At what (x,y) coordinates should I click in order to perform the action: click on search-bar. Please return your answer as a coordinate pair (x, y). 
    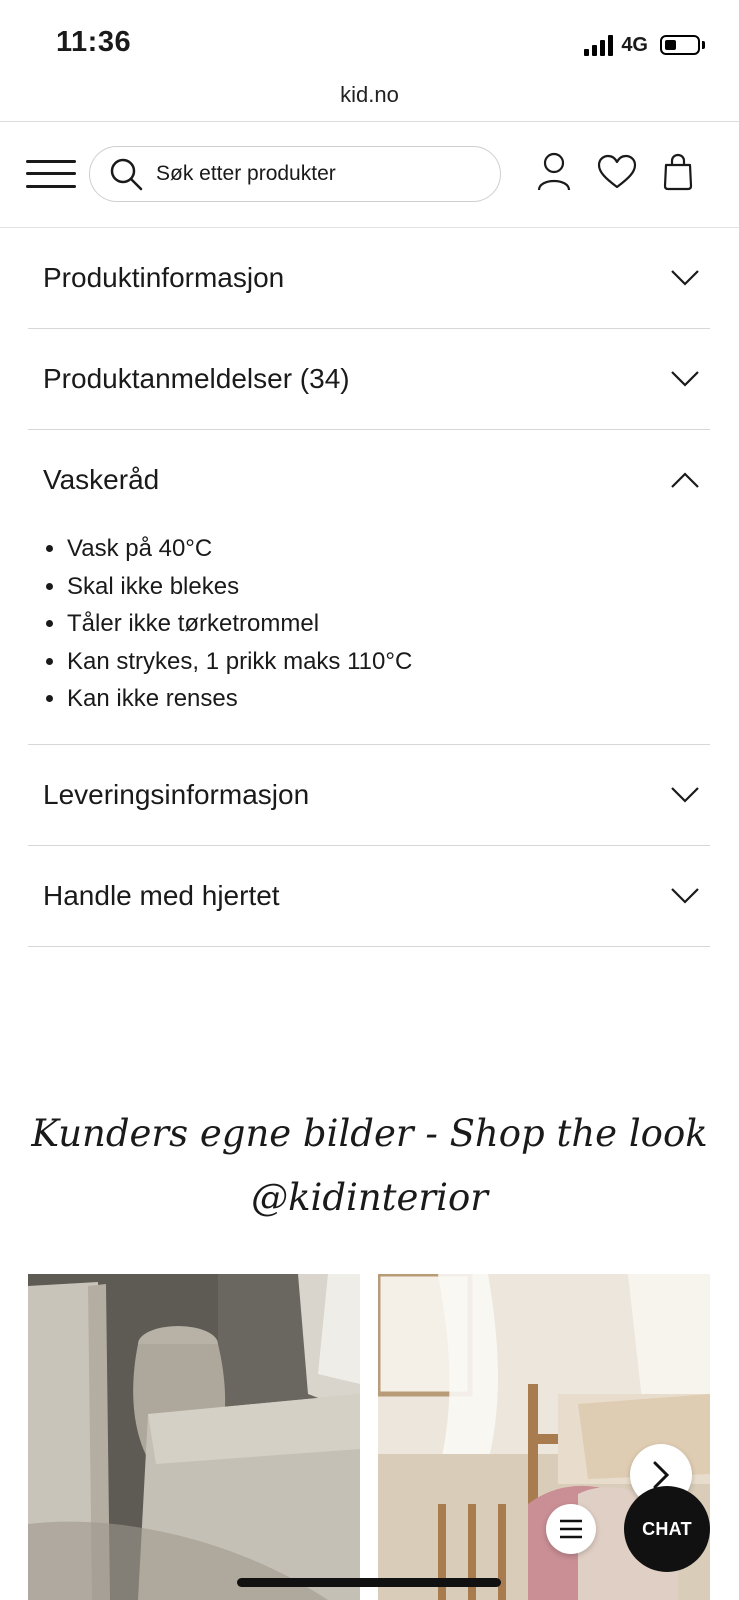
    Looking at the image, I should click on (295, 174).